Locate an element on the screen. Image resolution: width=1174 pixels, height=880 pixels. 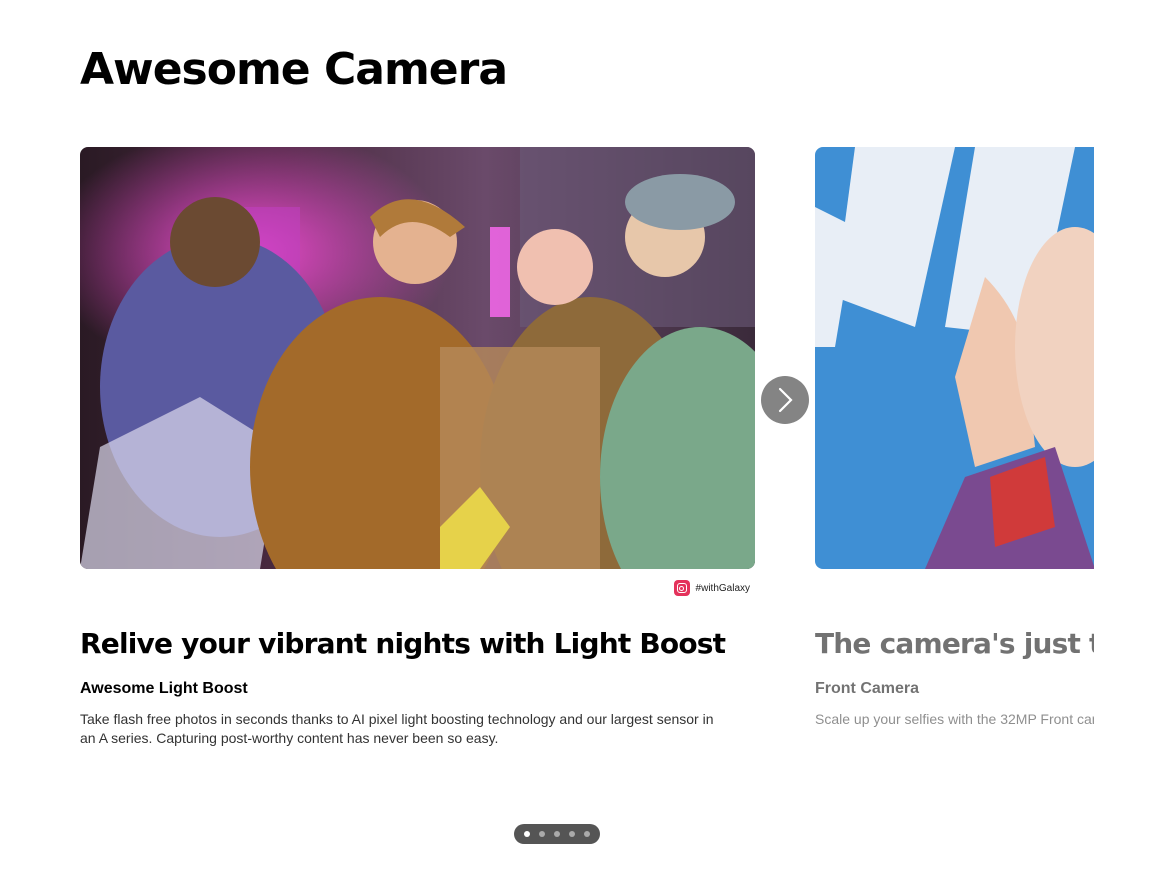
instagram-tag-label: #withGalaxy is located at coordinates (722, 588).